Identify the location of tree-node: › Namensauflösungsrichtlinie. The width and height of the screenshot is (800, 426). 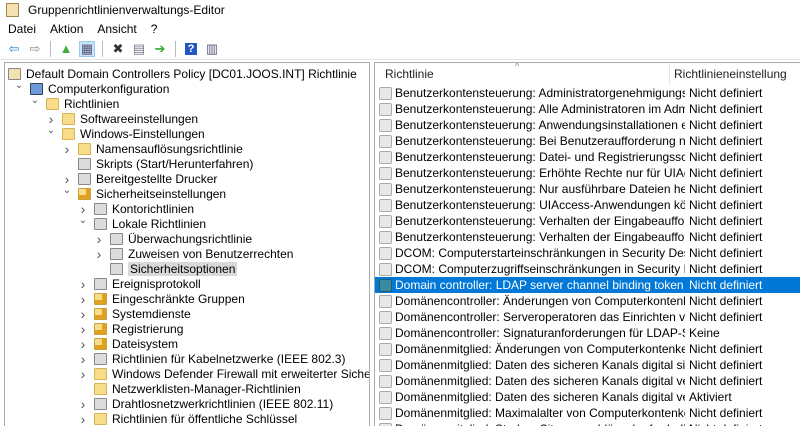
(152, 149).